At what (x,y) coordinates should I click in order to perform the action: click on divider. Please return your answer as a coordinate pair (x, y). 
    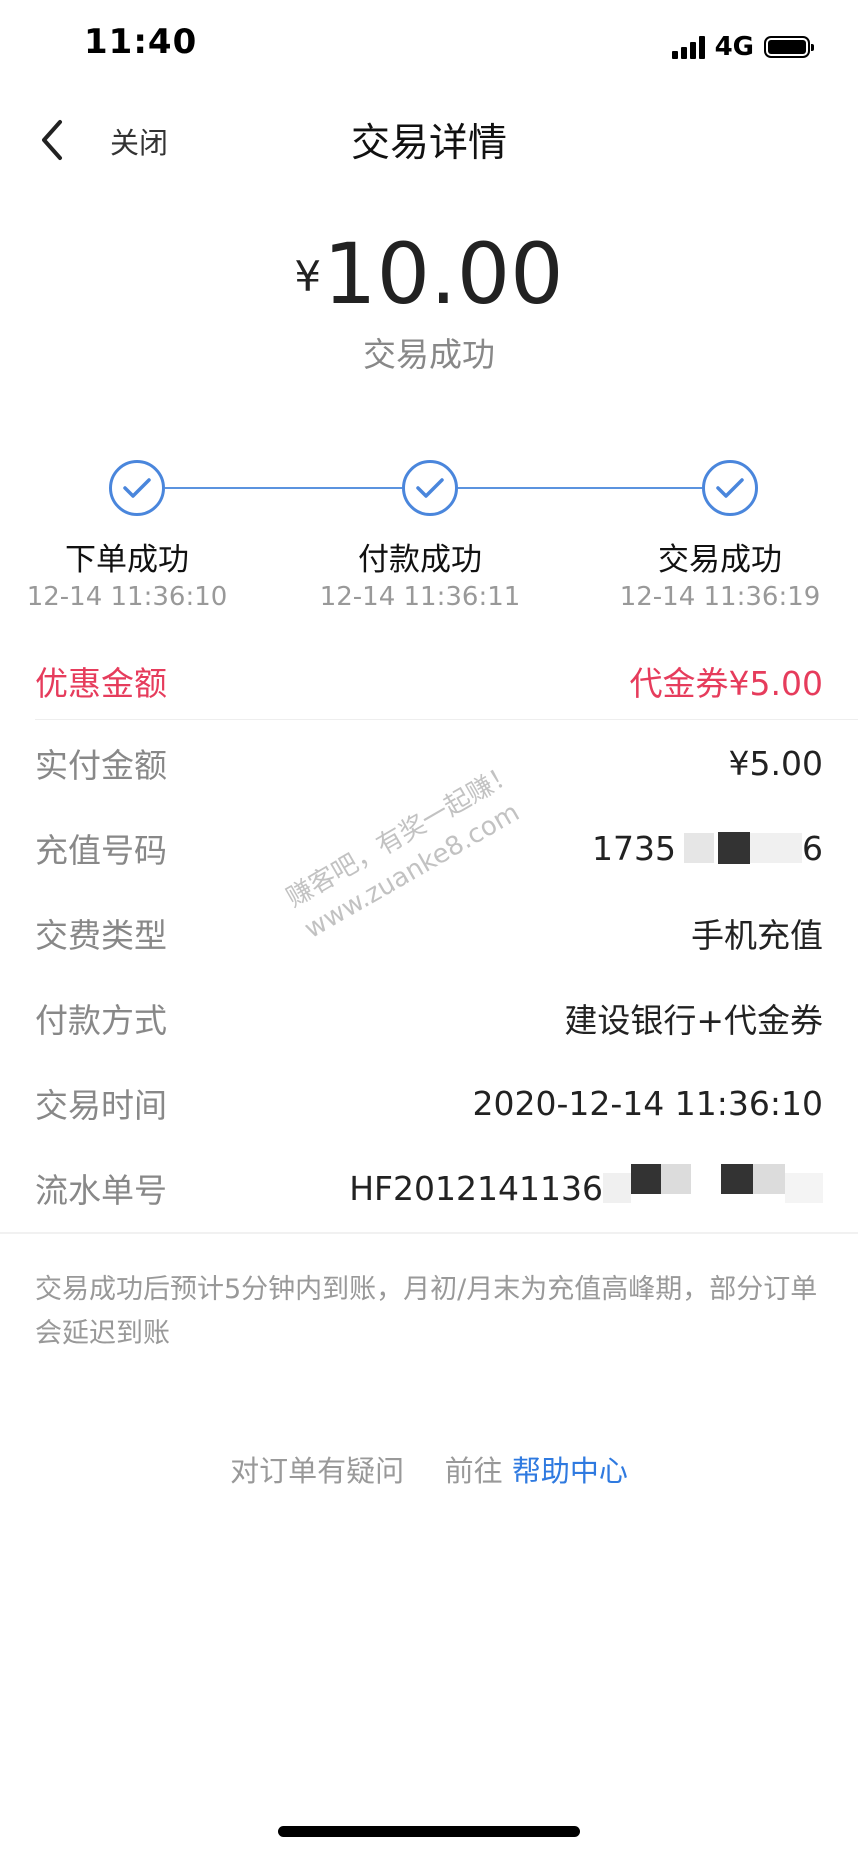
    Looking at the image, I should click on (446, 719).